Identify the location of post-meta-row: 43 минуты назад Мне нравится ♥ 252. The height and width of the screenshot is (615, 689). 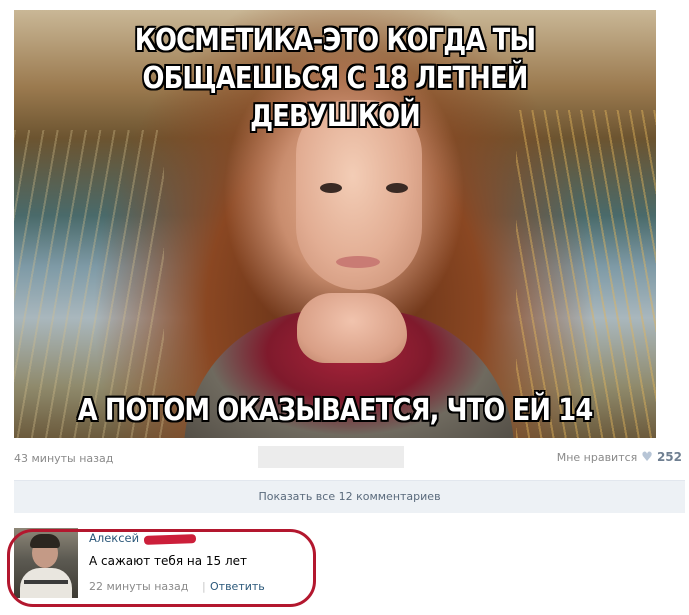
(348, 459).